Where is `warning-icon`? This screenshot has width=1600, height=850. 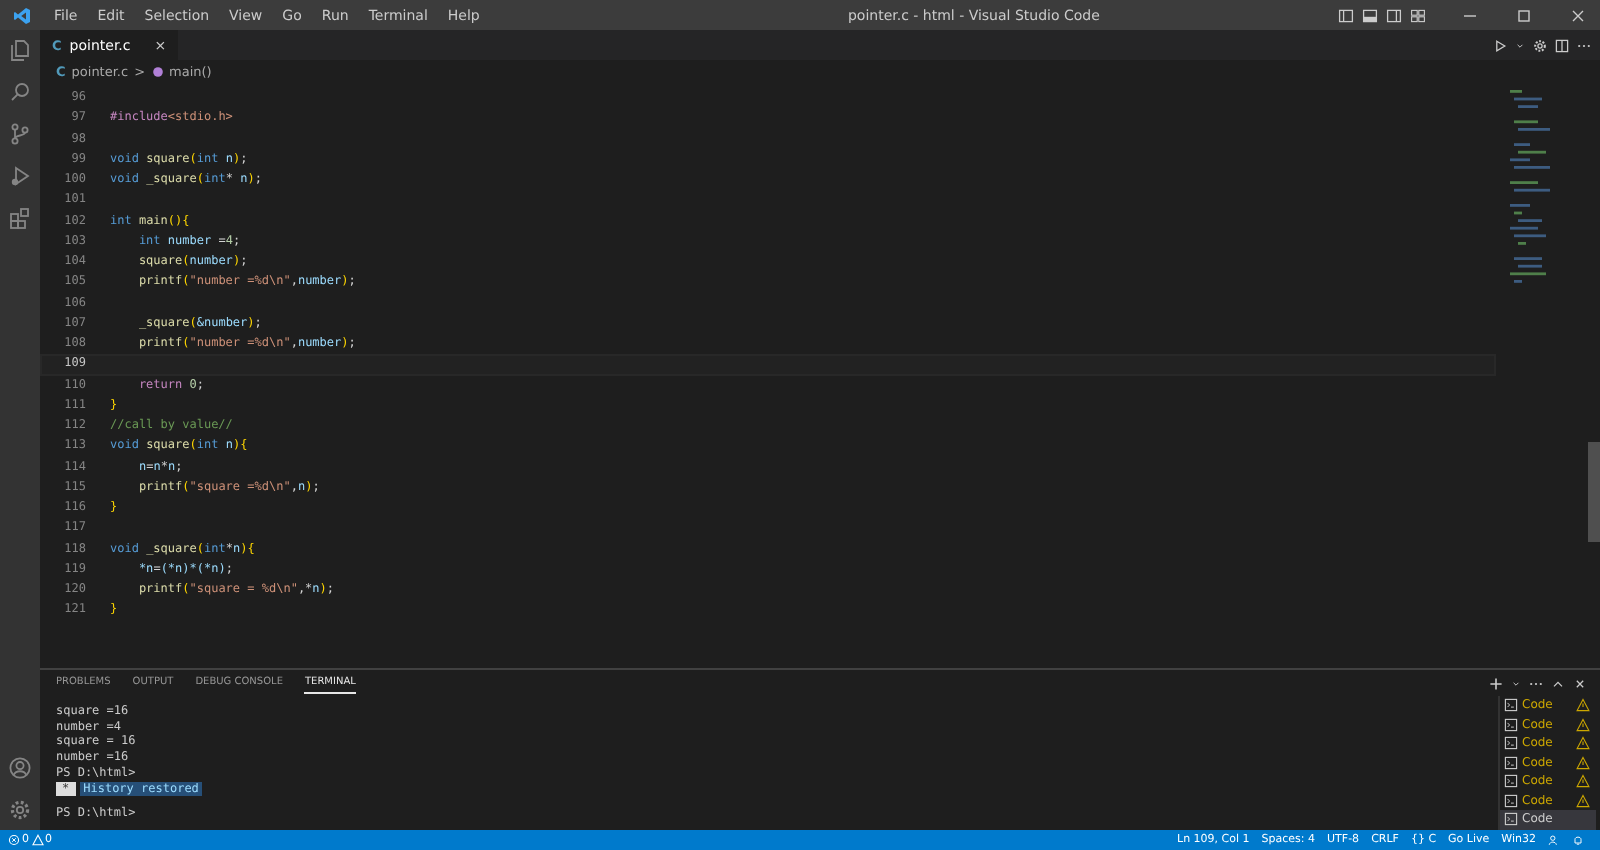 warning-icon is located at coordinates (37, 840).